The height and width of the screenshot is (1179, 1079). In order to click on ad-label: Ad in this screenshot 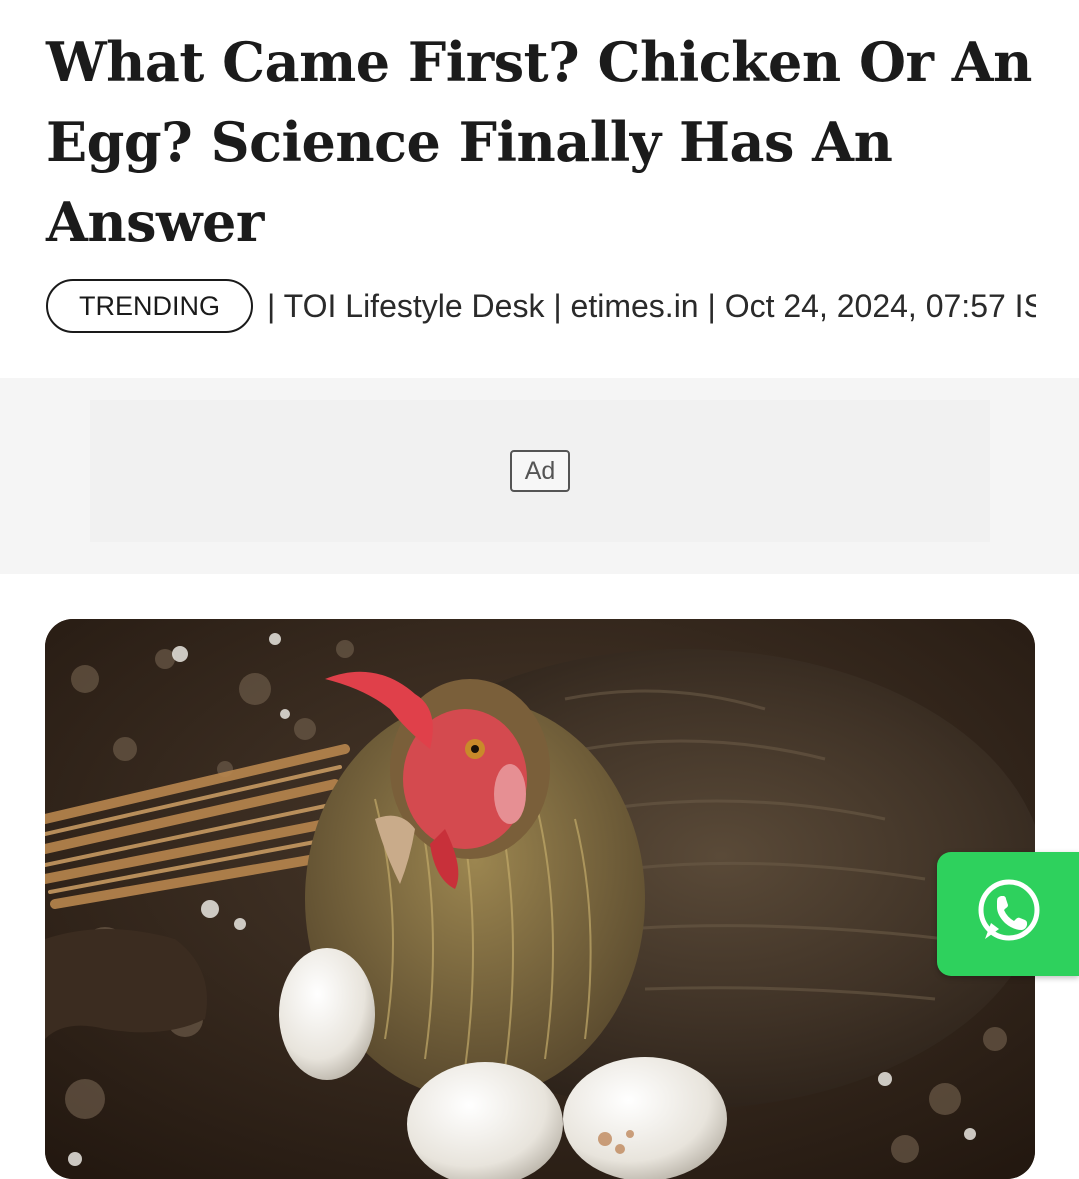, I will do `click(540, 471)`.